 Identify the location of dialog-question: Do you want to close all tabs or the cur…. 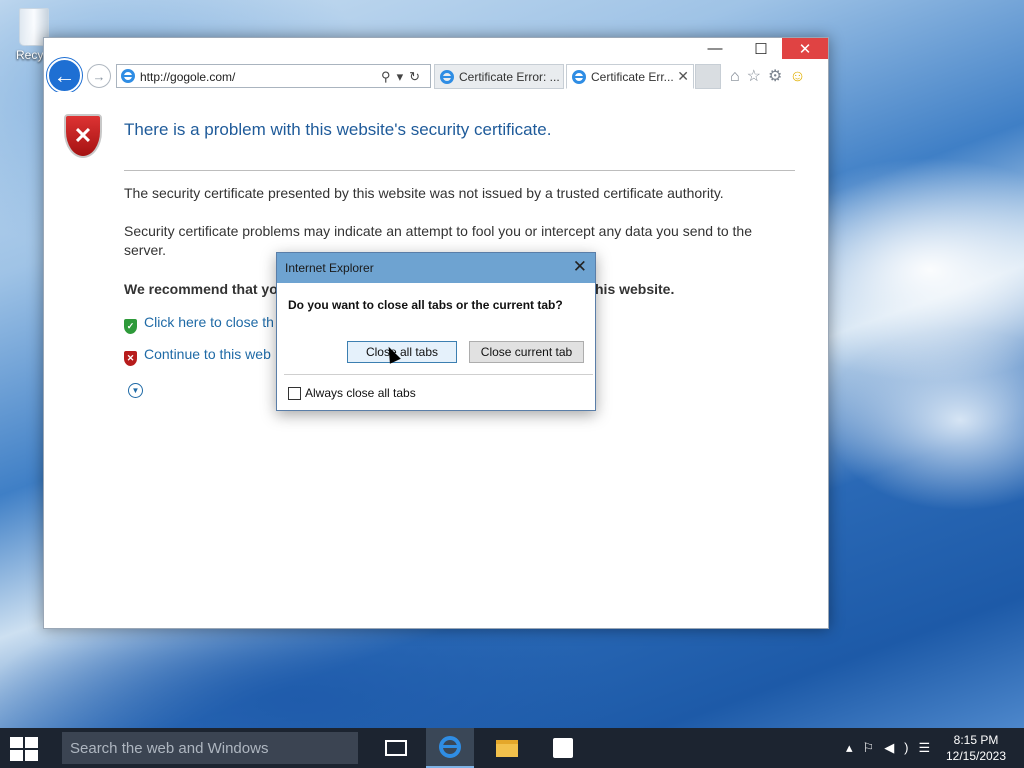
(425, 305).